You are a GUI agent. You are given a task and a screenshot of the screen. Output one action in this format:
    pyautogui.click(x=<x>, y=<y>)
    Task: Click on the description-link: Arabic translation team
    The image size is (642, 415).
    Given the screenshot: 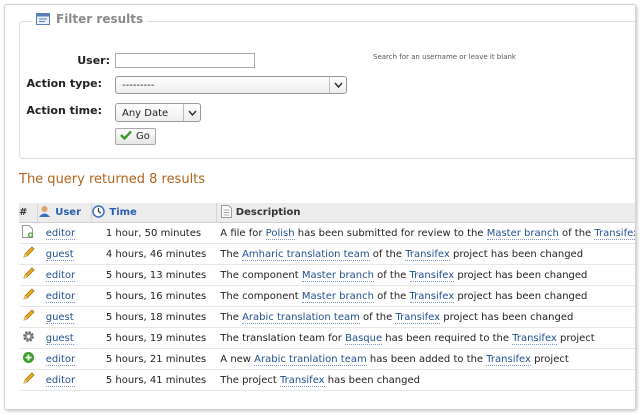 What is the action you would take?
    pyautogui.click(x=301, y=317)
    